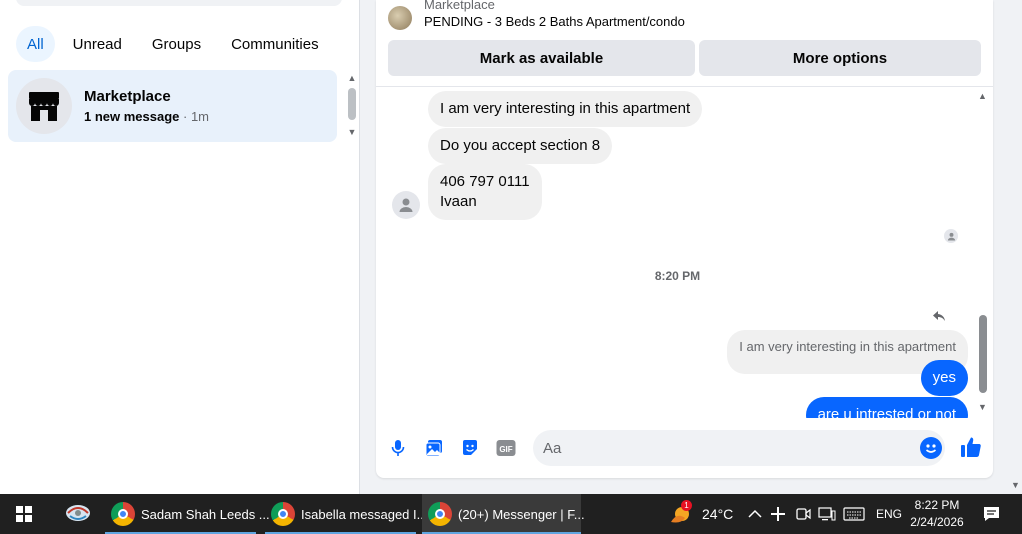 Image resolution: width=1022 pixels, height=534 pixels. Describe the element at coordinates (937, 522) in the screenshot. I see `clock-date: 2/24/2026` at that location.